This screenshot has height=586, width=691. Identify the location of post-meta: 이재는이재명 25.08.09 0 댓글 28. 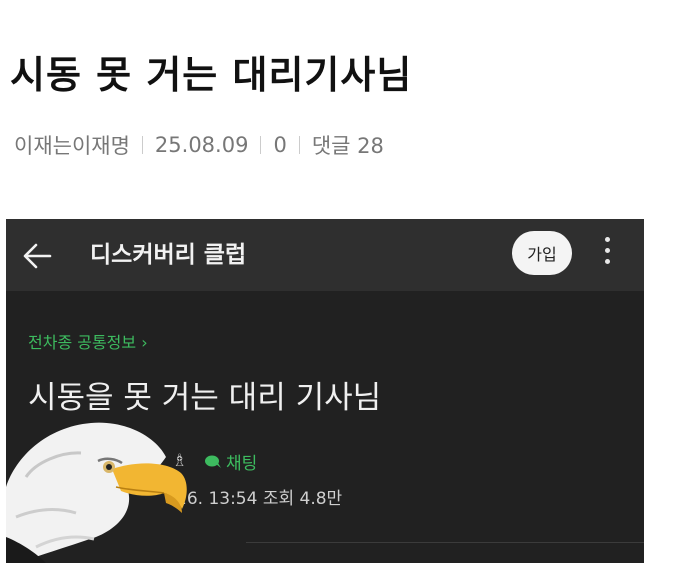
(199, 145).